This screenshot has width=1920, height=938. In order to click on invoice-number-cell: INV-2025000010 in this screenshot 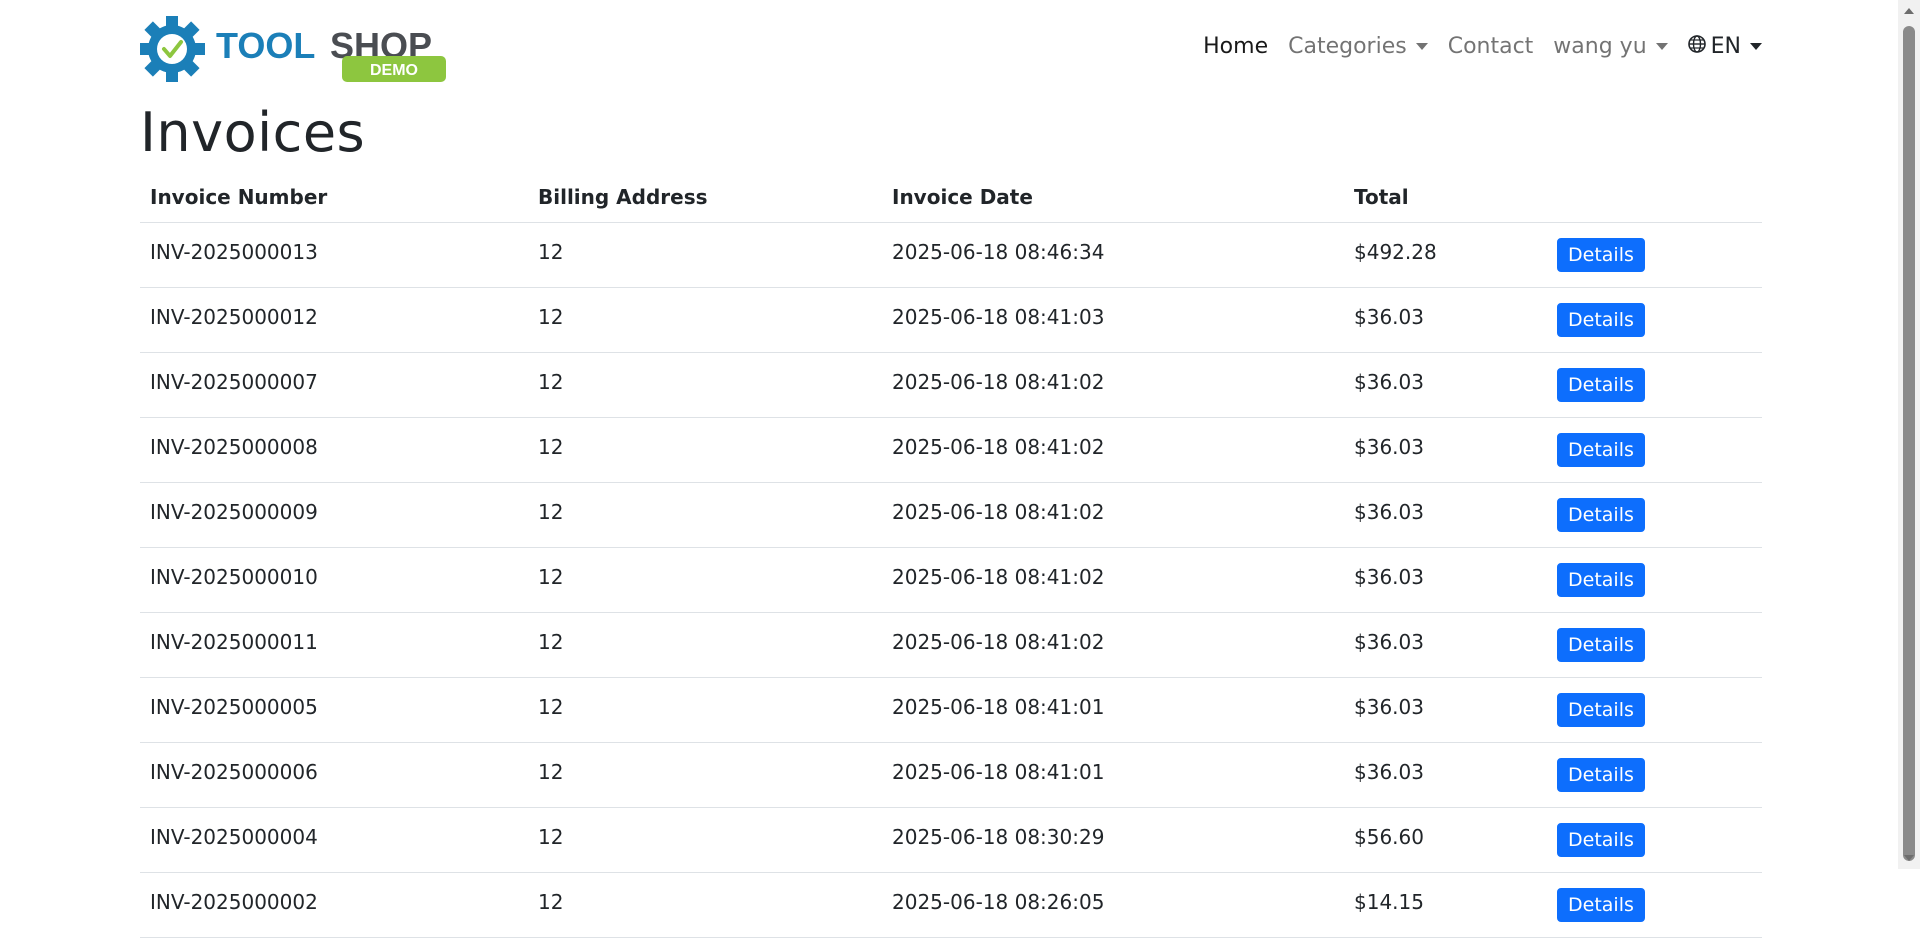, I will do `click(334, 580)`.